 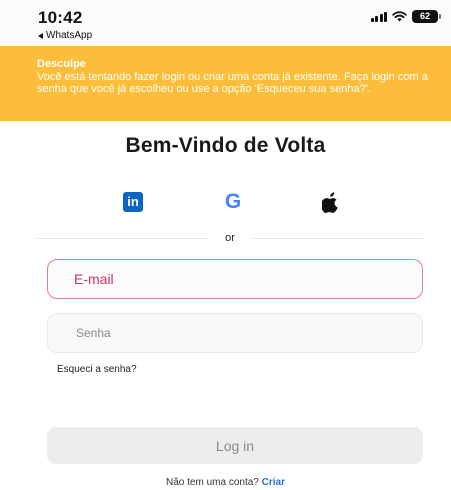 I want to click on apple-login-button, so click(x=331, y=202).